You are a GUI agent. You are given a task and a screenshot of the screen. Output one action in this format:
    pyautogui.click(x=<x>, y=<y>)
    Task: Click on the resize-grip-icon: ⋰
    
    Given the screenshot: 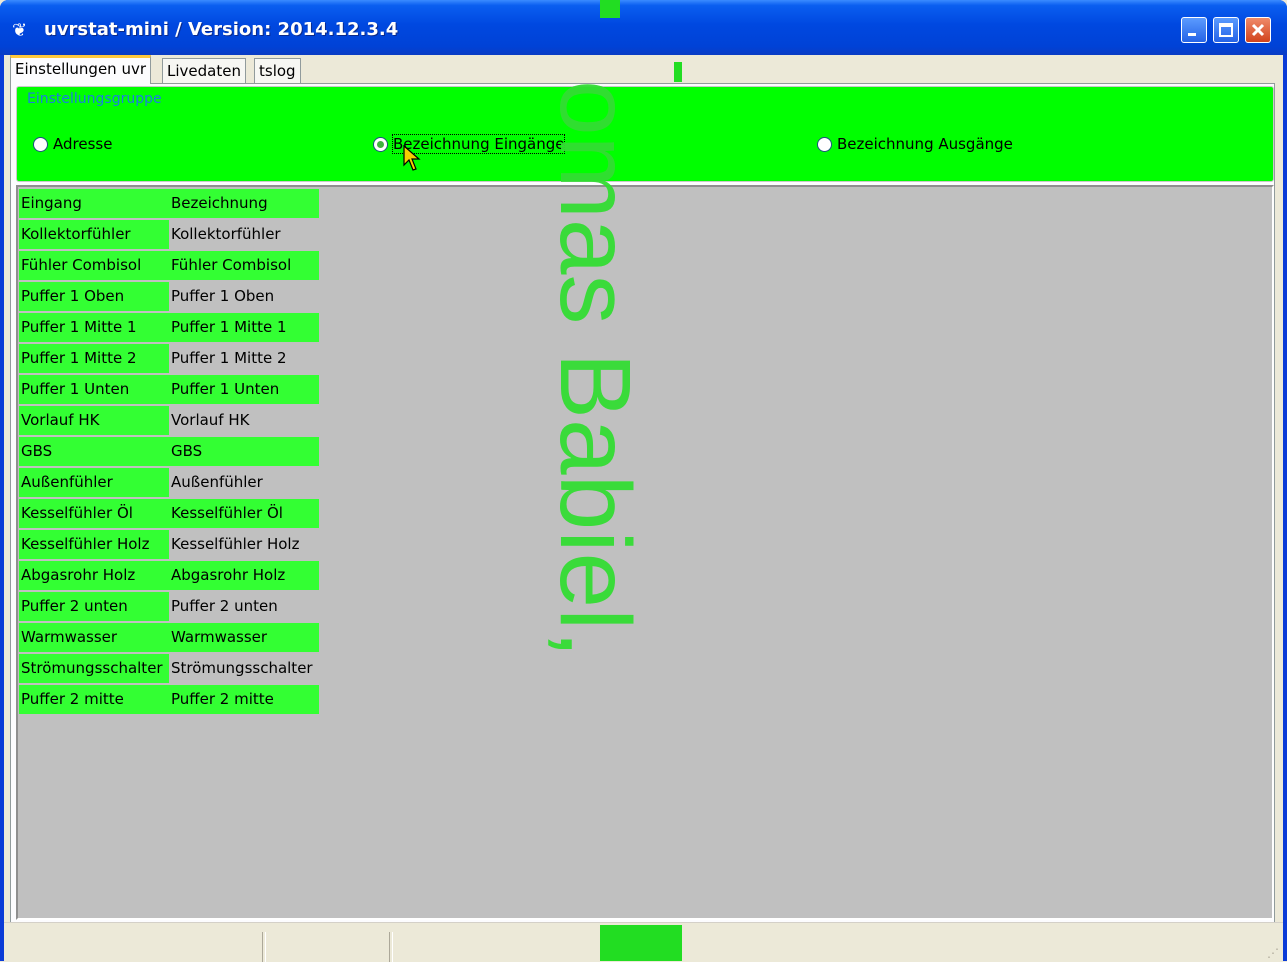 What is the action you would take?
    pyautogui.click(x=1273, y=953)
    